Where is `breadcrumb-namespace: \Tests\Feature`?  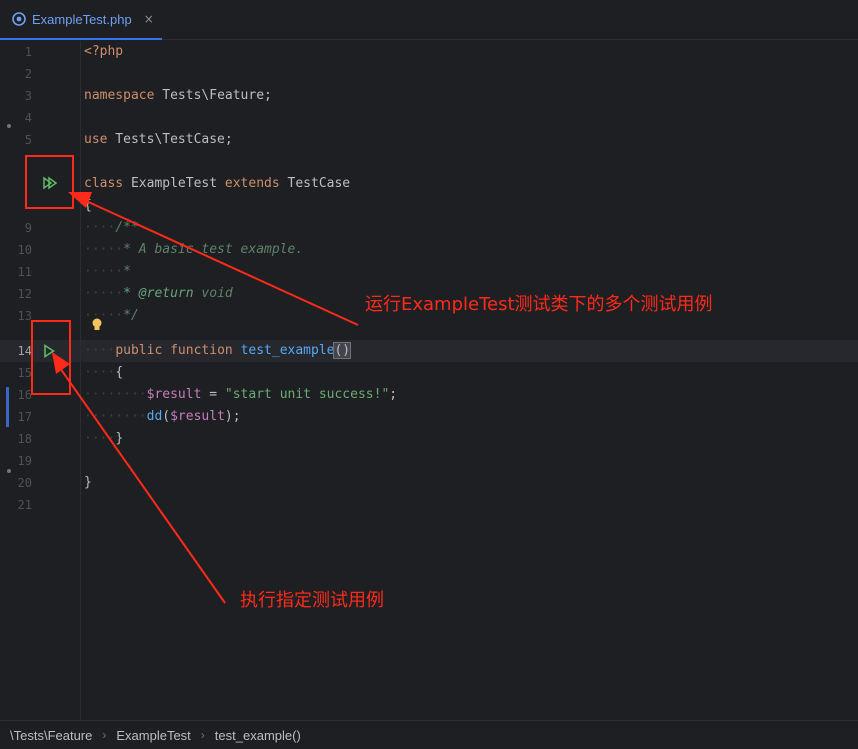
breadcrumb-namespace: \Tests\Feature is located at coordinates (51, 735).